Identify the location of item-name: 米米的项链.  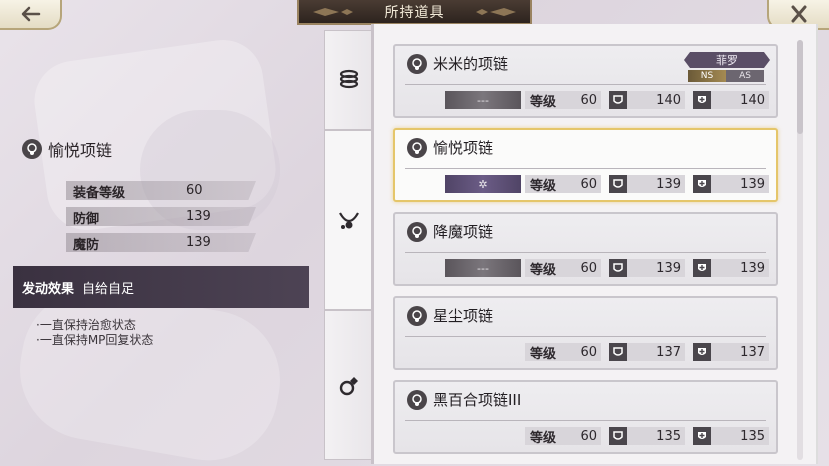
(471, 64).